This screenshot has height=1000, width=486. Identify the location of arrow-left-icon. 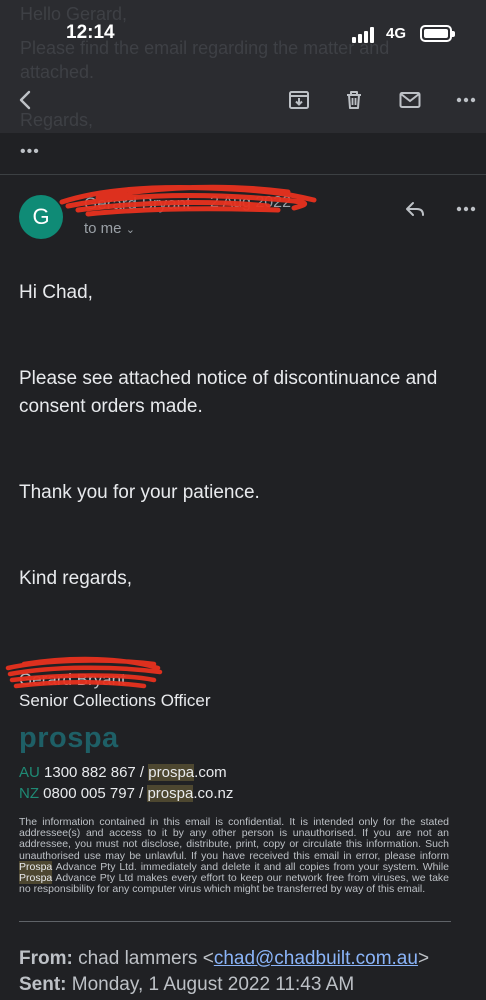
(25, 100).